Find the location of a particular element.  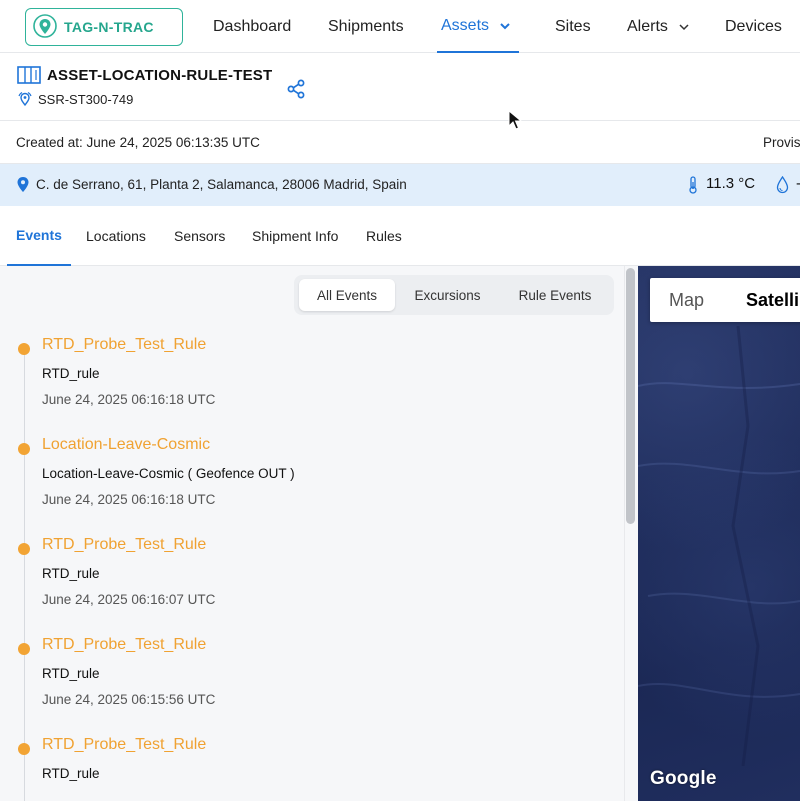

nav-assets: Assets is located at coordinates (478, 26).